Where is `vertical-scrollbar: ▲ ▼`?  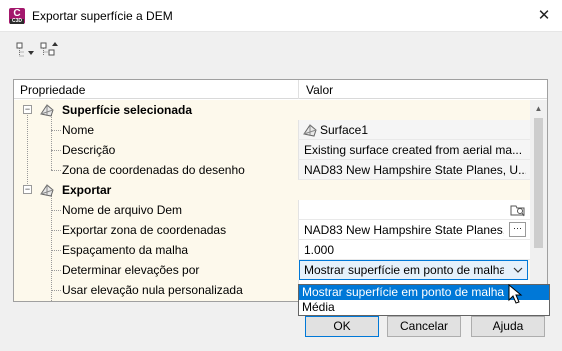
vertical-scrollbar: ▲ ▼ is located at coordinates (538, 200).